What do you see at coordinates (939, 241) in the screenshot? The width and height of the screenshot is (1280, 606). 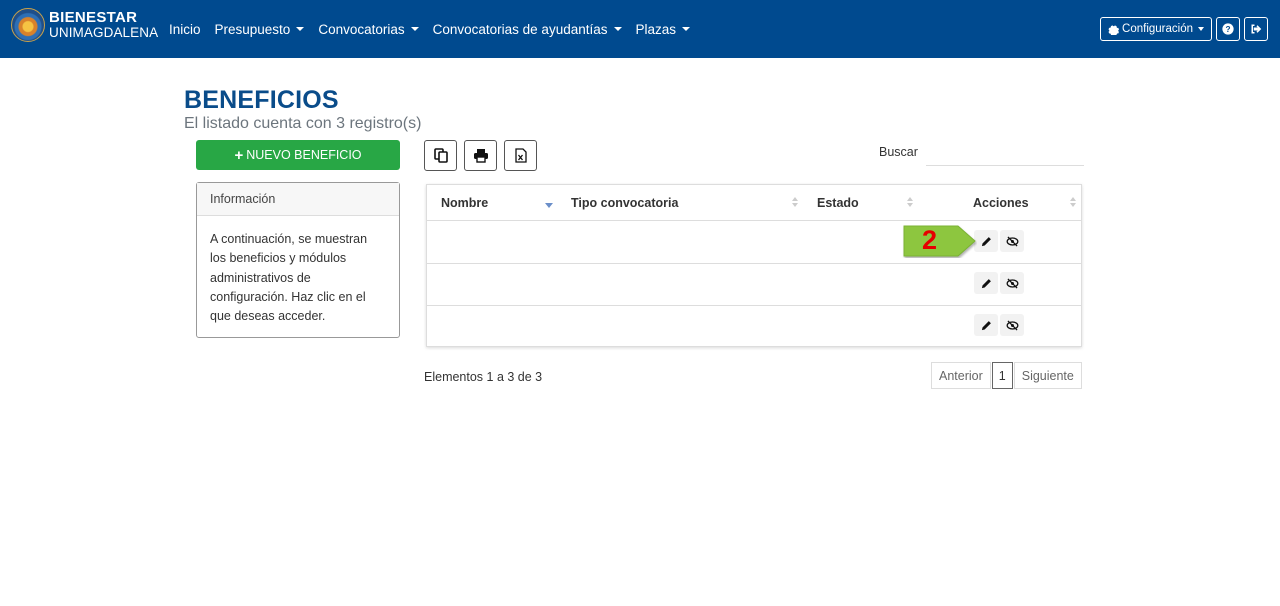 I see `step-annotation: 2` at bounding box center [939, 241].